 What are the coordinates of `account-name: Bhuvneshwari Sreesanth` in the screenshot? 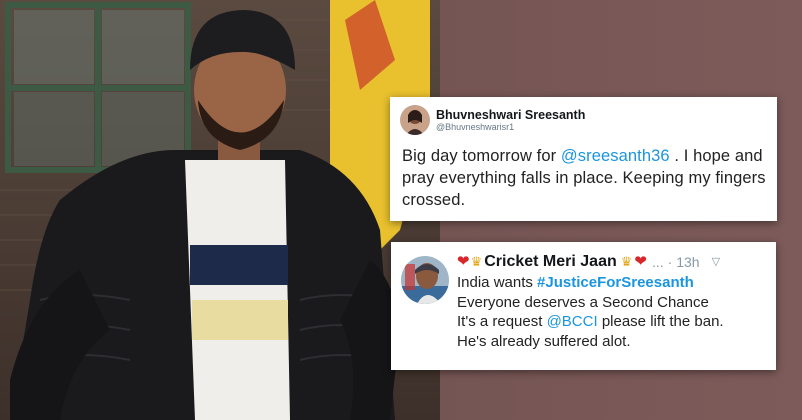 It's located at (510, 115).